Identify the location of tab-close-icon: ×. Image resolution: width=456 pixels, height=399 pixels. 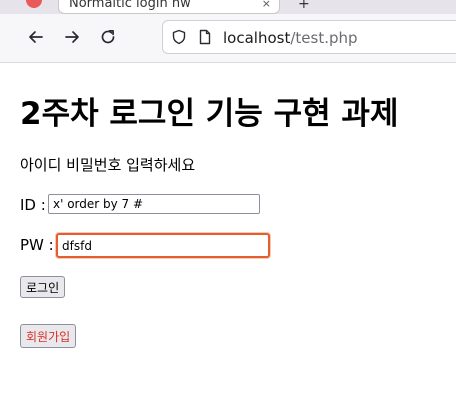
(266, 5).